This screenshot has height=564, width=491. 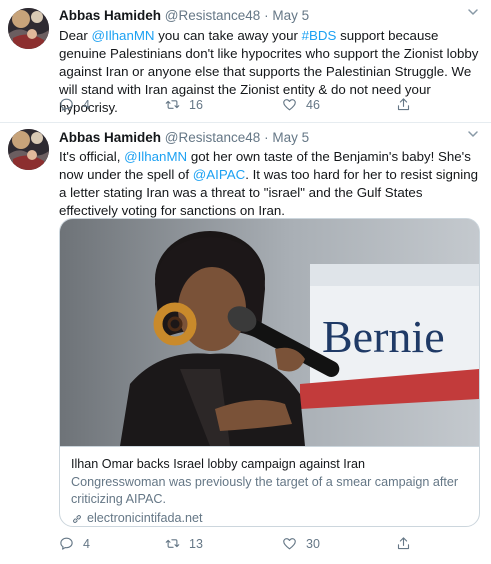 I want to click on mention-link: @AIPAC, so click(x=219, y=174).